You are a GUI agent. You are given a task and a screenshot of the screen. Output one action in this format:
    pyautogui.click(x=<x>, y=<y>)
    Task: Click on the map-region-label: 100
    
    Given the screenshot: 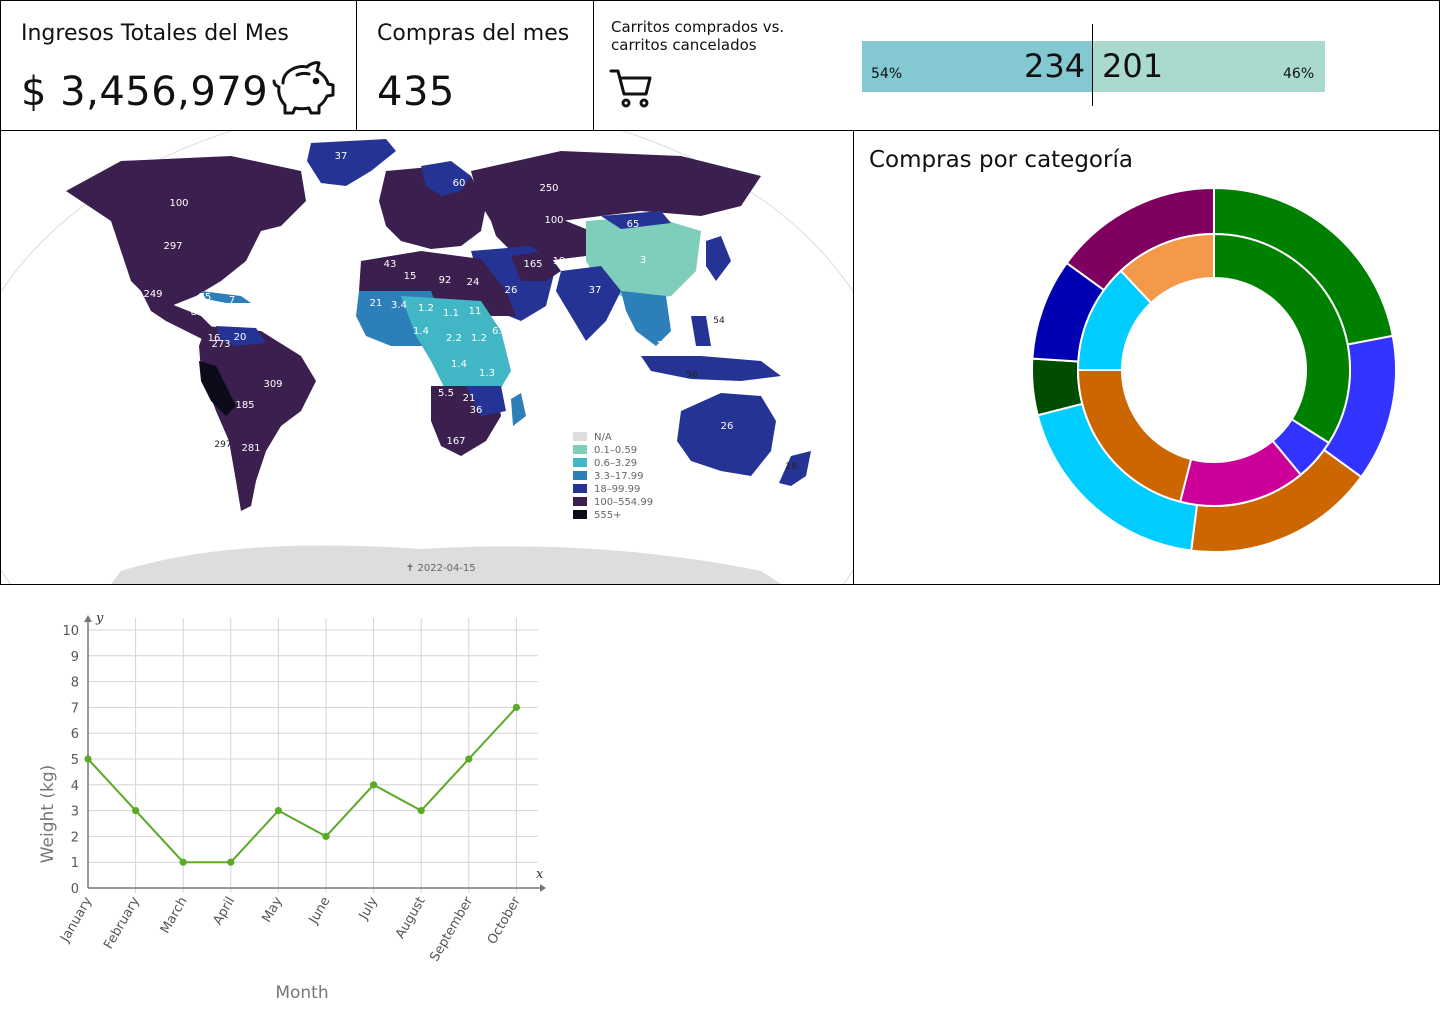 What is the action you would take?
    pyautogui.click(x=553, y=220)
    